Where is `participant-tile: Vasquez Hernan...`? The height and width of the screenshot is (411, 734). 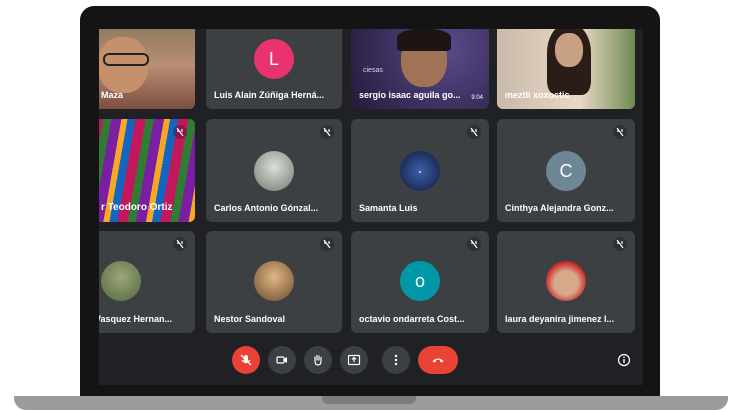 participant-tile: Vasquez Hernan... is located at coordinates (147, 282).